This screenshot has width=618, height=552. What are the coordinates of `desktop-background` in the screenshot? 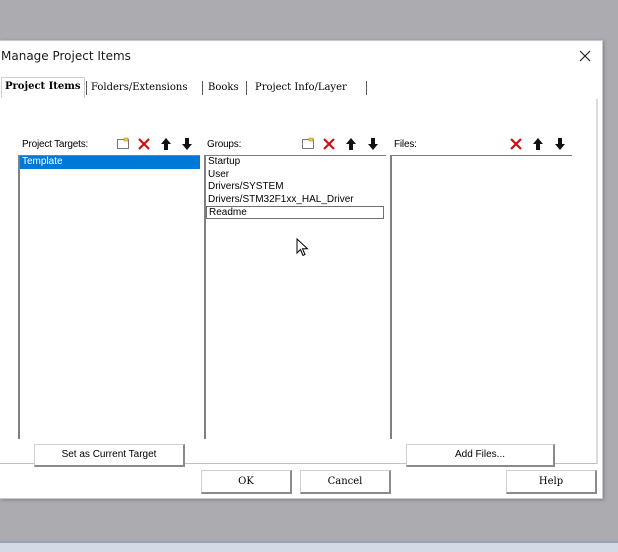 It's located at (309, 20).